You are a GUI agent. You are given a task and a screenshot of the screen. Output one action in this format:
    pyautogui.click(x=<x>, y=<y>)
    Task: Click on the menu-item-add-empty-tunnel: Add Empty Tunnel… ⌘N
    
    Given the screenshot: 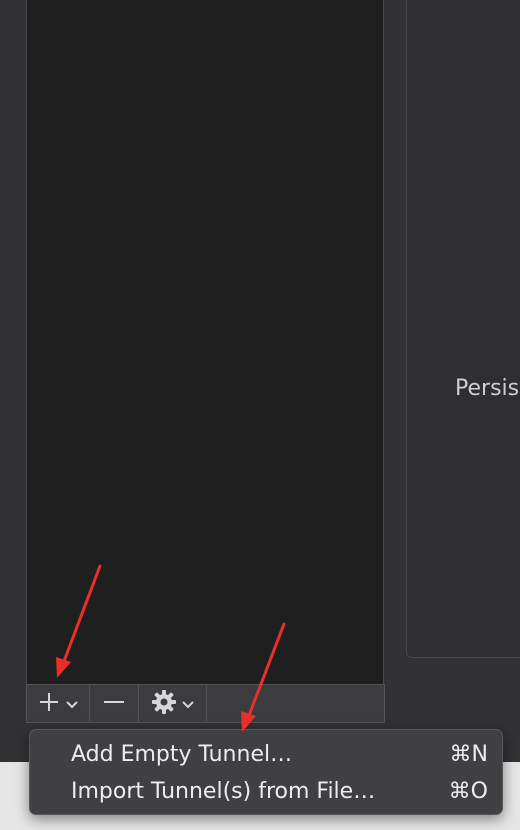 What is the action you would take?
    pyautogui.click(x=266, y=754)
    